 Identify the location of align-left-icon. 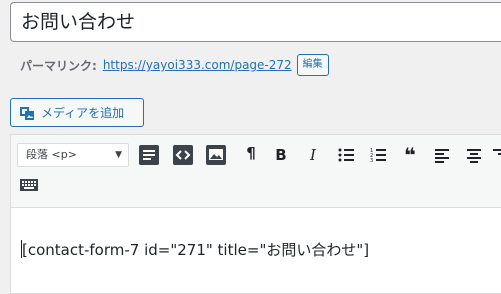
(442, 155).